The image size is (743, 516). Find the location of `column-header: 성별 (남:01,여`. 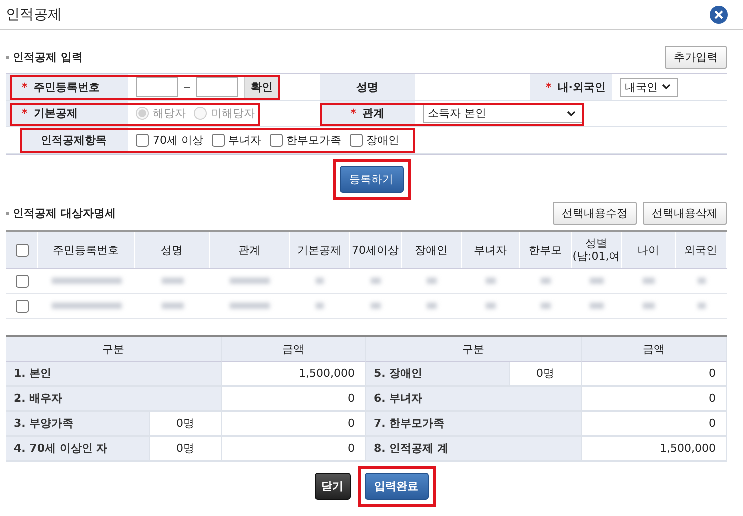

column-header: 성별 (남:01,여 is located at coordinates (596, 250).